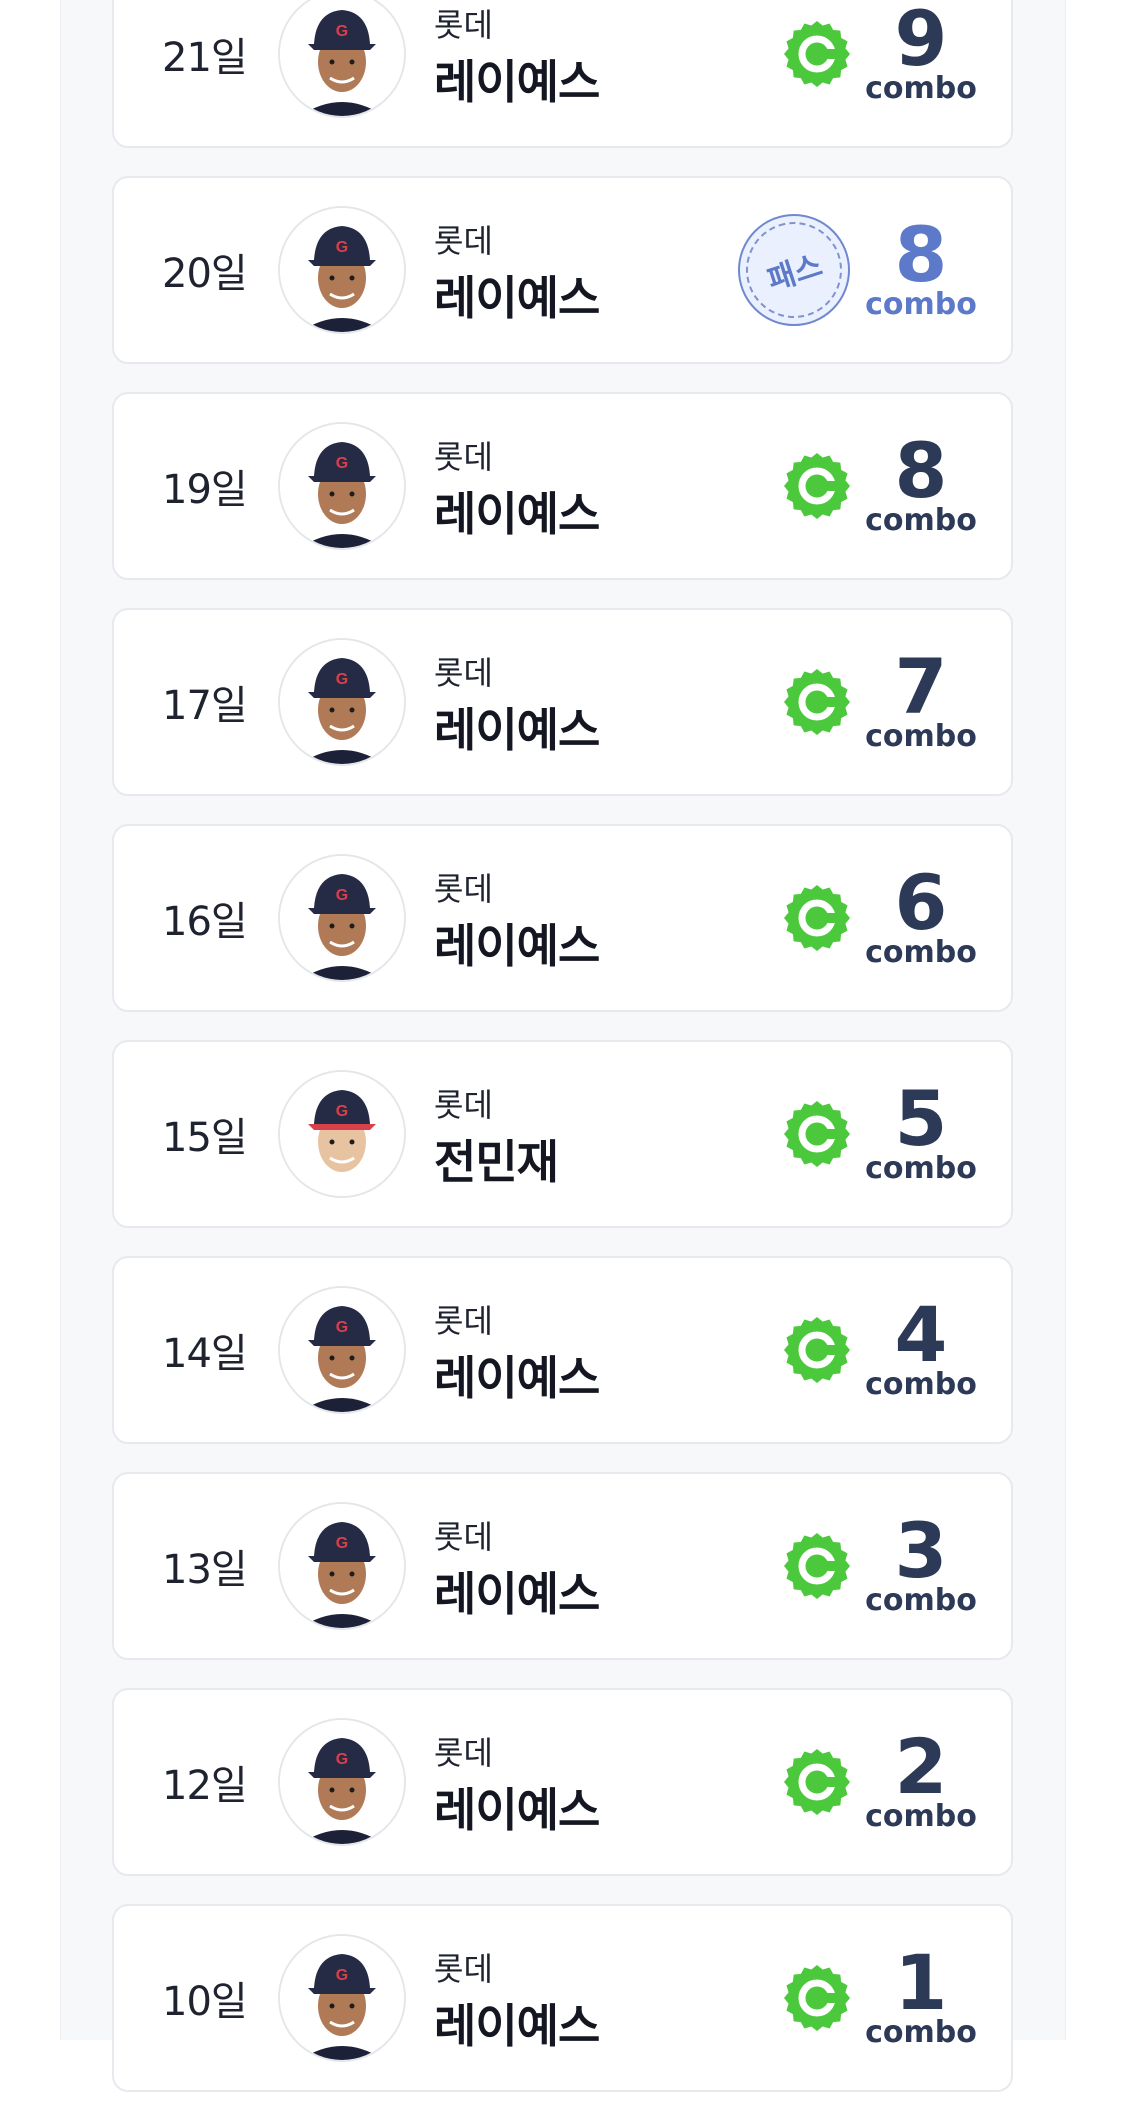 The width and height of the screenshot is (1125, 2120). Describe the element at coordinates (562, 1134) in the screenshot. I see `history-card: 15일 G 롯데 전민재 5 combo` at that location.